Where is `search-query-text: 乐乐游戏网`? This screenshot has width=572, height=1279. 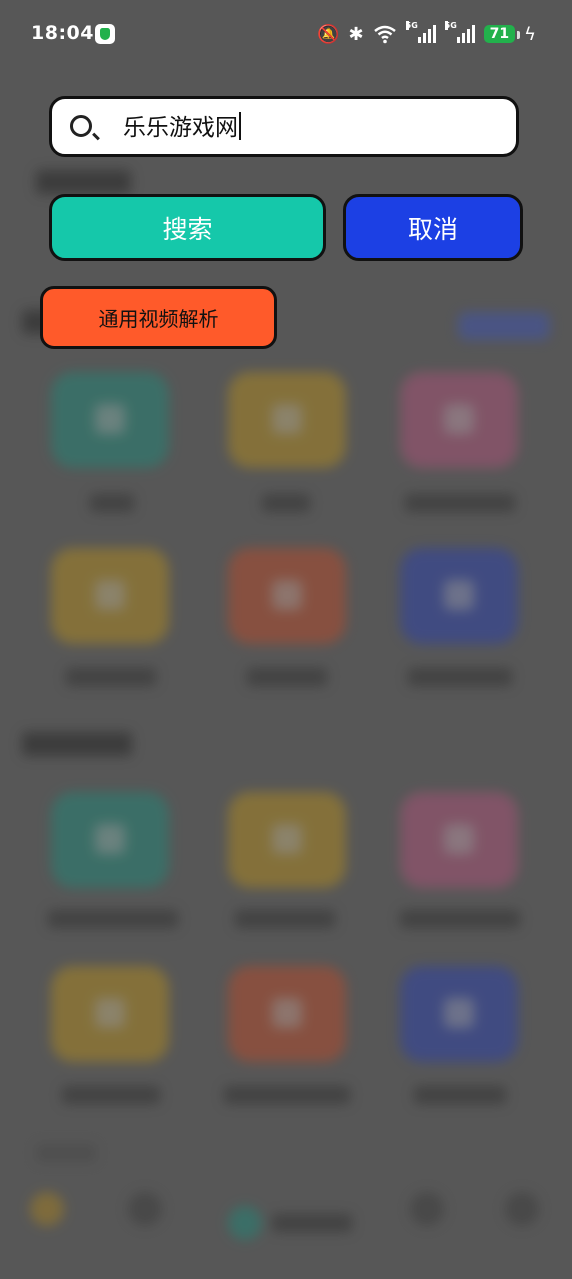 search-query-text: 乐乐游戏网 is located at coordinates (180, 128).